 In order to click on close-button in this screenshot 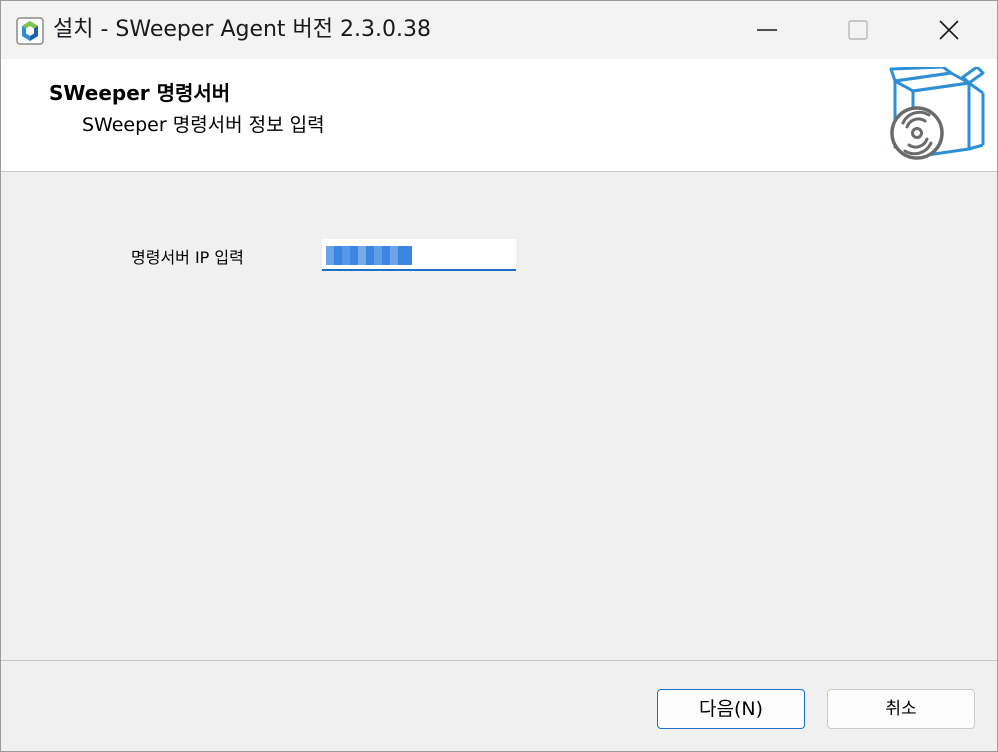, I will do `click(949, 30)`.